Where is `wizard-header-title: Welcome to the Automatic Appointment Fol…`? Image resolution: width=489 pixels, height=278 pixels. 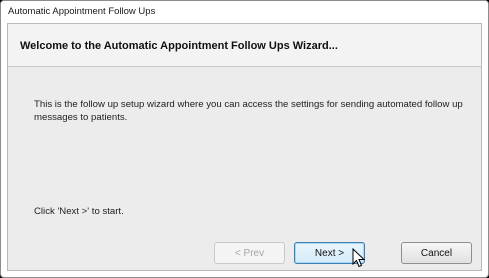
wizard-header-title: Welcome to the Automatic Appointment Fol… is located at coordinates (179, 46).